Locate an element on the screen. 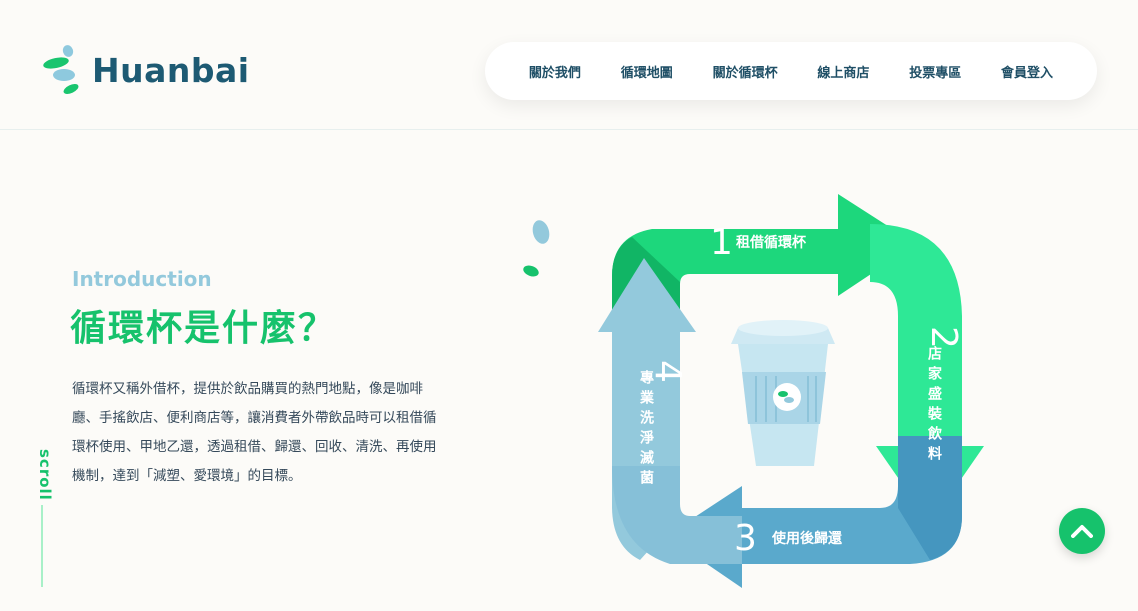 Image resolution: width=1138 pixels, height=611 pixels. nav-item-about-us: 關於我們 is located at coordinates (555, 71).